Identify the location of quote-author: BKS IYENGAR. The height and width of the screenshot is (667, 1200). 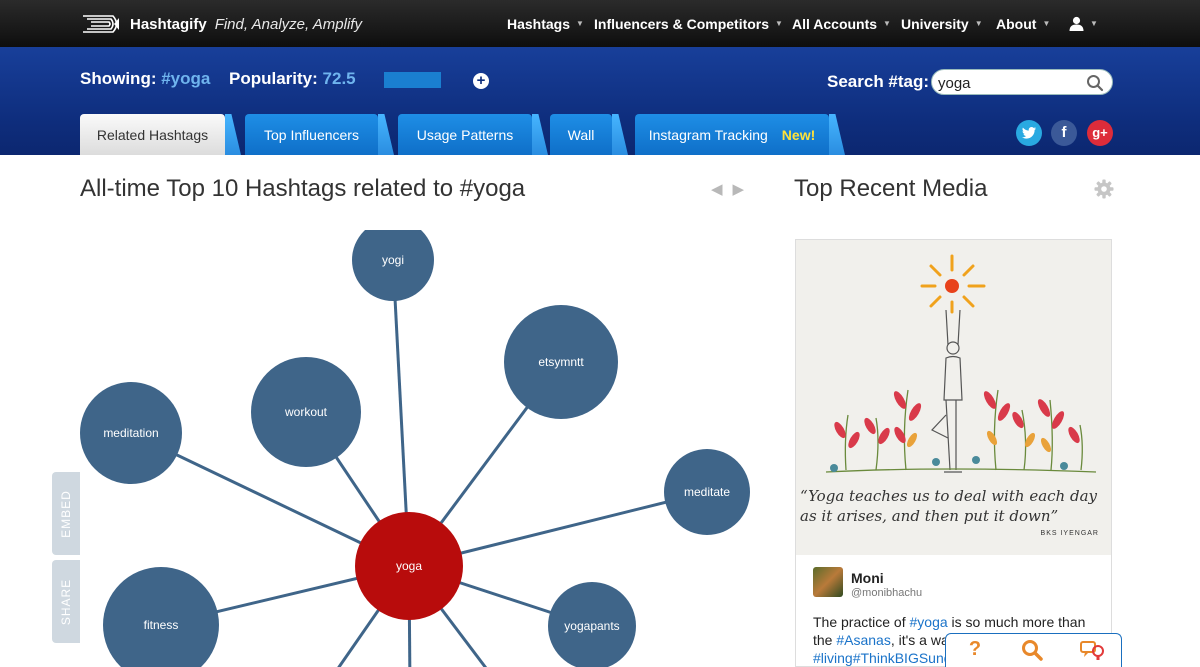
(1069, 533).